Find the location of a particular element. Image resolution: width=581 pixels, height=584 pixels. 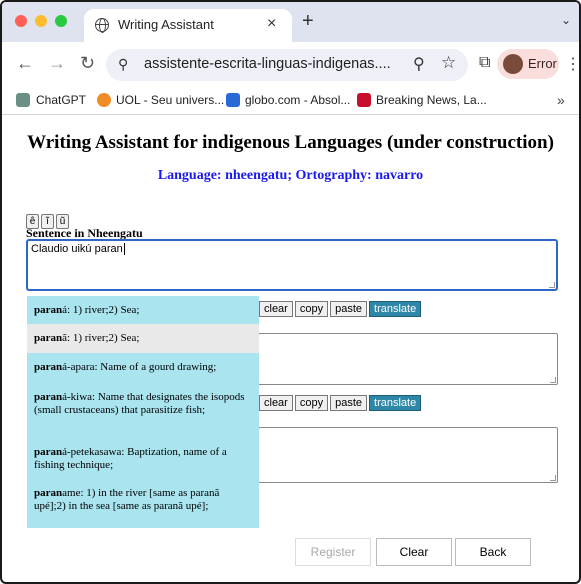

globo-icon is located at coordinates (233, 100).